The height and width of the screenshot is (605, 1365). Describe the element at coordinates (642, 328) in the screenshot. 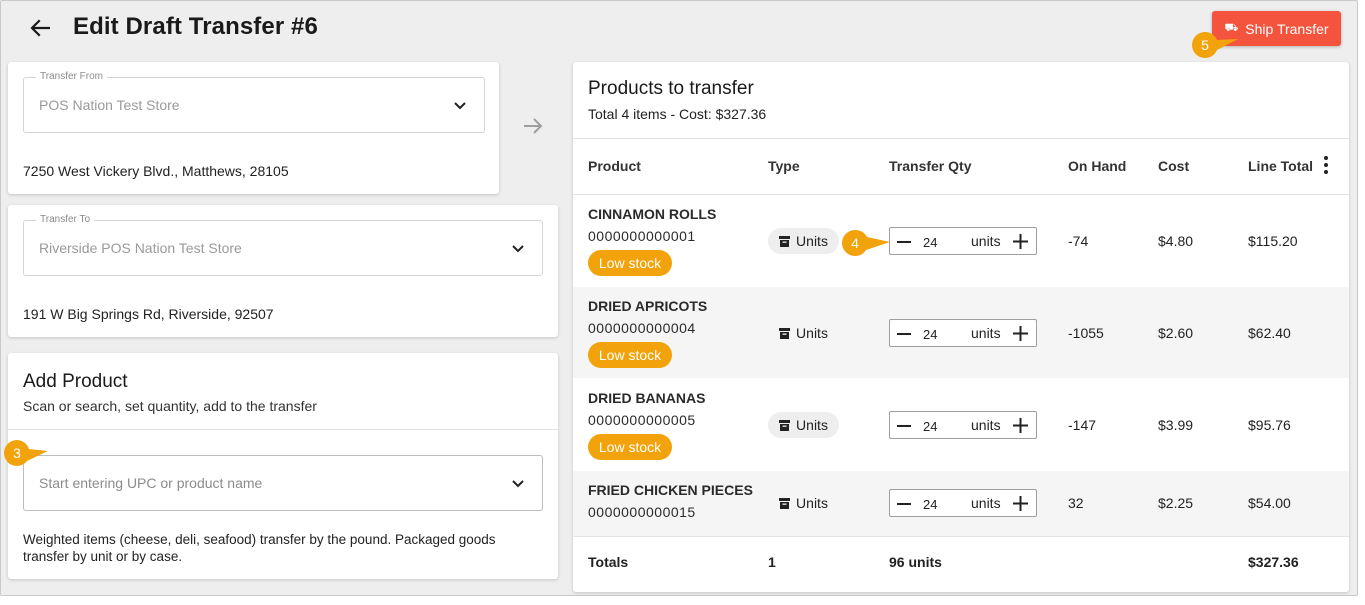

I see `product-upc: 0000000000004` at that location.